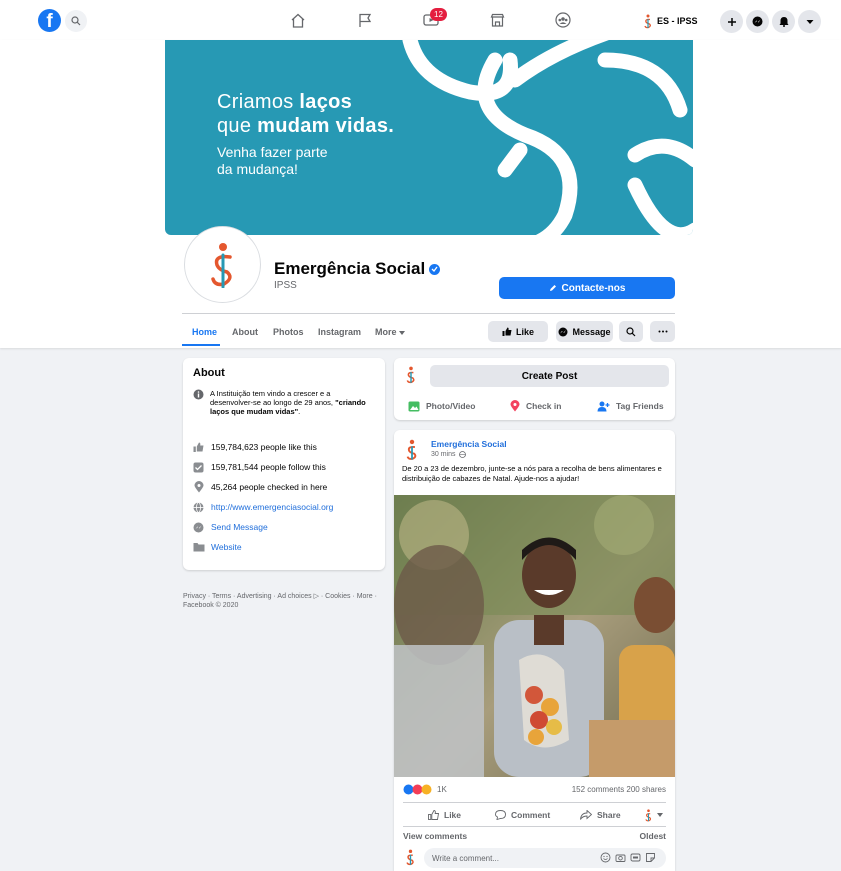 This screenshot has width=841, height=871. What do you see at coordinates (350, 268) in the screenshot?
I see `page-name-text: Emergência Social` at bounding box center [350, 268].